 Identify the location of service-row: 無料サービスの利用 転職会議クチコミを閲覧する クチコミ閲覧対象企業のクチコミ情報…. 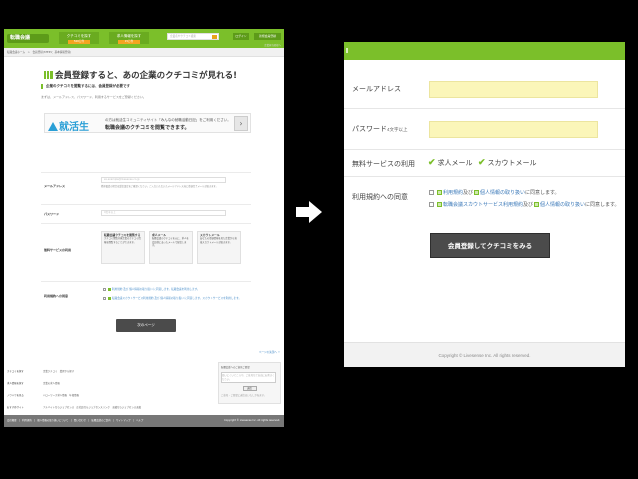
(146, 252).